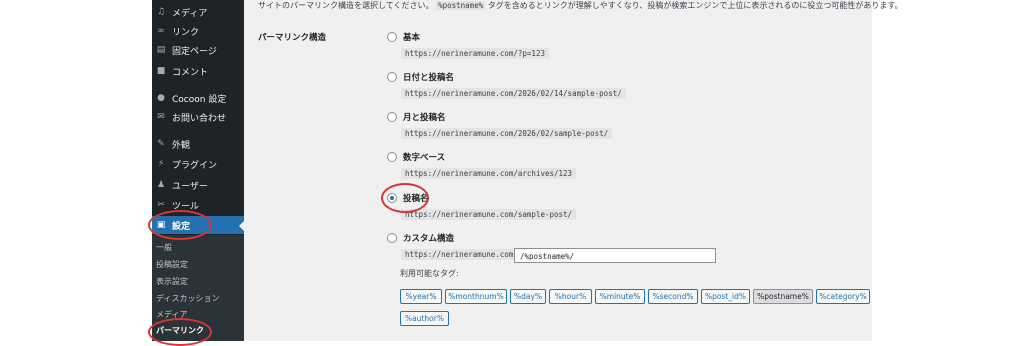 The height and width of the screenshot is (346, 1024). I want to click on radio-post-name, so click(392, 198).